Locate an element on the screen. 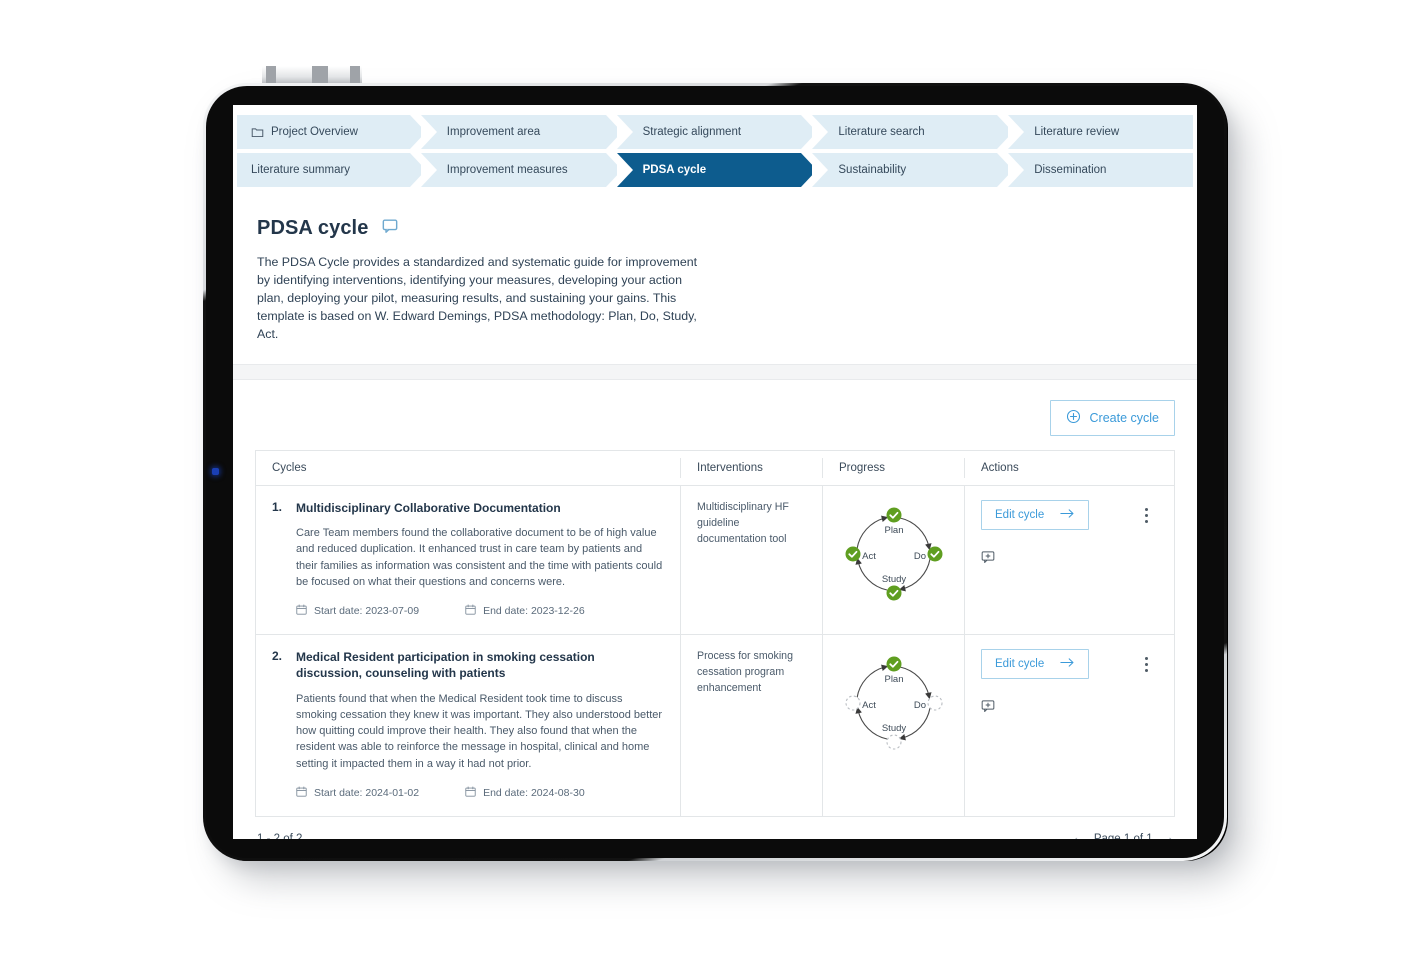 The height and width of the screenshot is (978, 1412). stage-tab-literature-review: Literature review is located at coordinates (1100, 132).